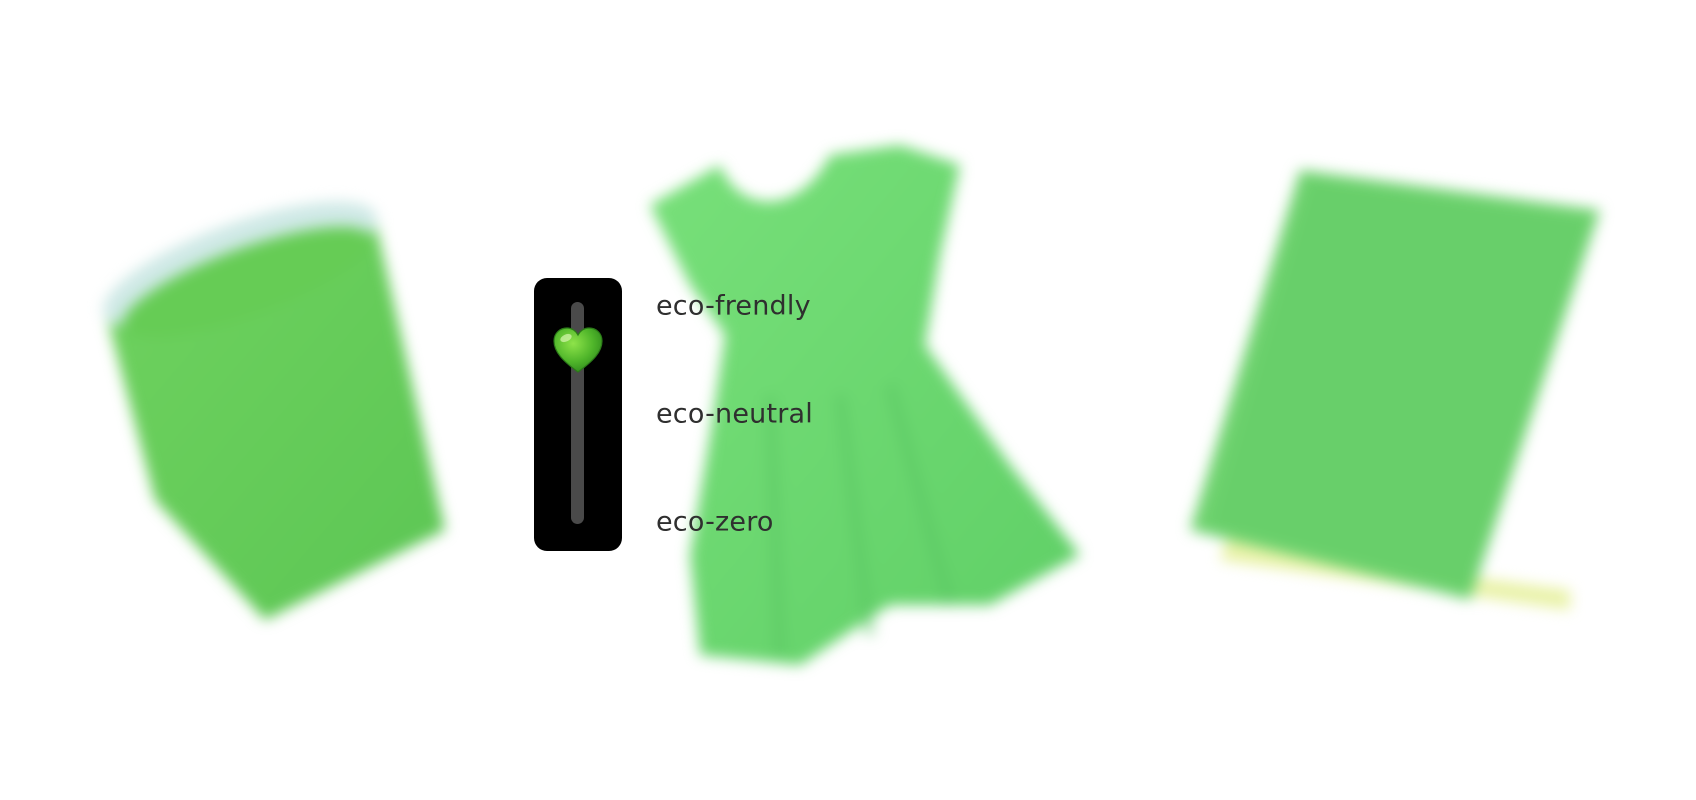 The width and height of the screenshot is (1696, 800). Describe the element at coordinates (578, 351) in the screenshot. I see `green-heart-icon` at that location.